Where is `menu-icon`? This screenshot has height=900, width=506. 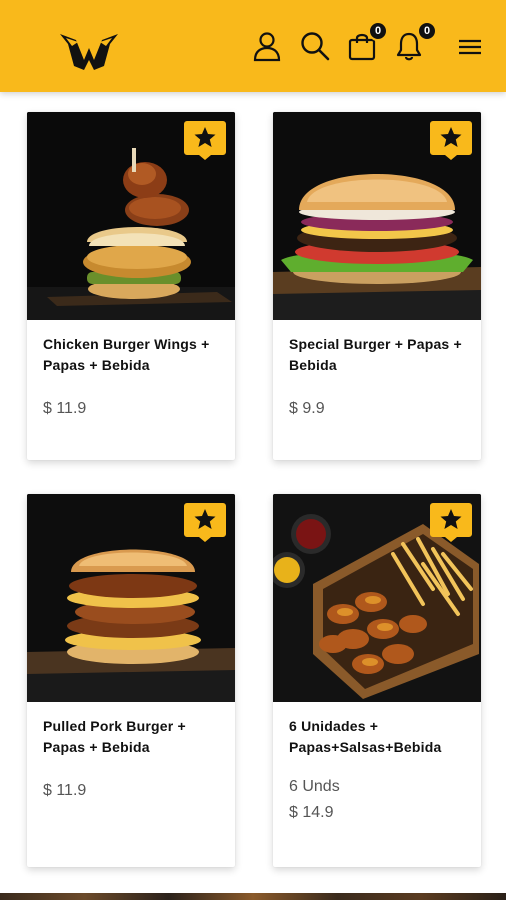
menu-icon is located at coordinates (469, 46).